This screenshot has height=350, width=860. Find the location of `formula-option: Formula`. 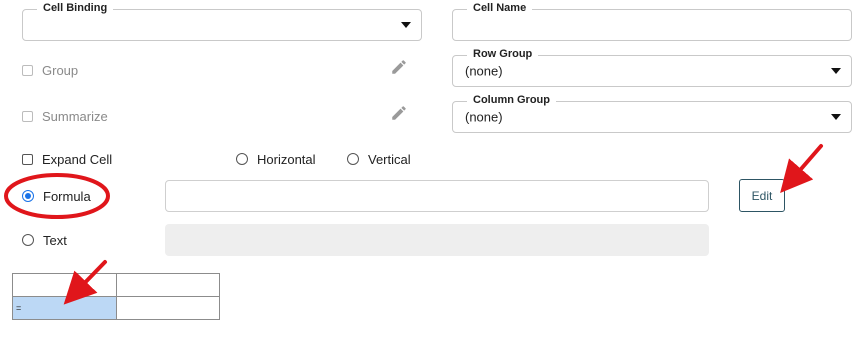

formula-option: Formula is located at coordinates (56, 196).